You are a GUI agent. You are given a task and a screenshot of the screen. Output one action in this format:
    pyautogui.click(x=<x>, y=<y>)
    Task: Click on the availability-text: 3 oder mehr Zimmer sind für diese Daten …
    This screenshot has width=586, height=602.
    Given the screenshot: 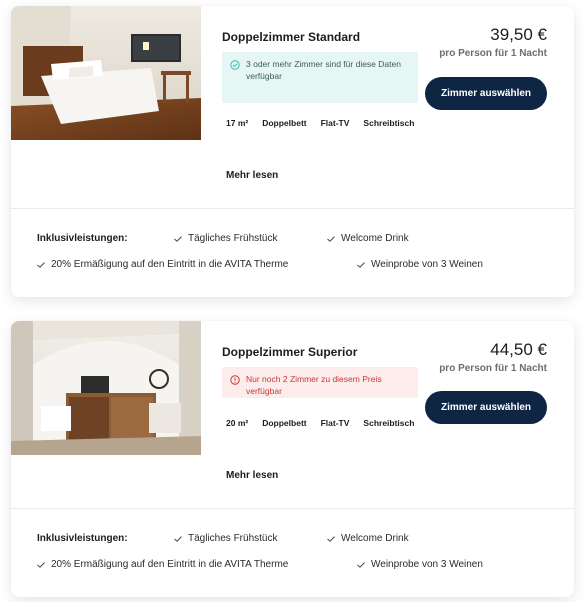 What is the action you would take?
    pyautogui.click(x=323, y=70)
    